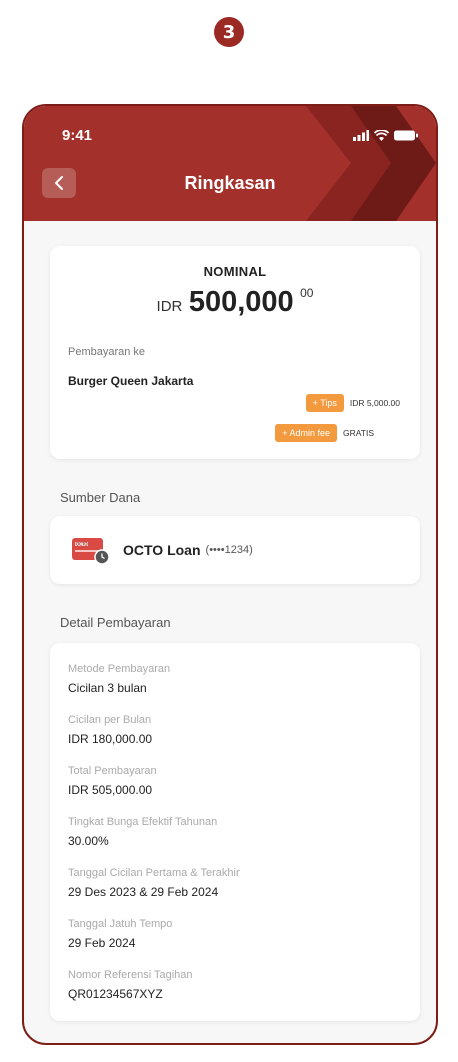 The width and height of the screenshot is (458, 1062). I want to click on detail-label: Cicilan per Bulan, so click(110, 720).